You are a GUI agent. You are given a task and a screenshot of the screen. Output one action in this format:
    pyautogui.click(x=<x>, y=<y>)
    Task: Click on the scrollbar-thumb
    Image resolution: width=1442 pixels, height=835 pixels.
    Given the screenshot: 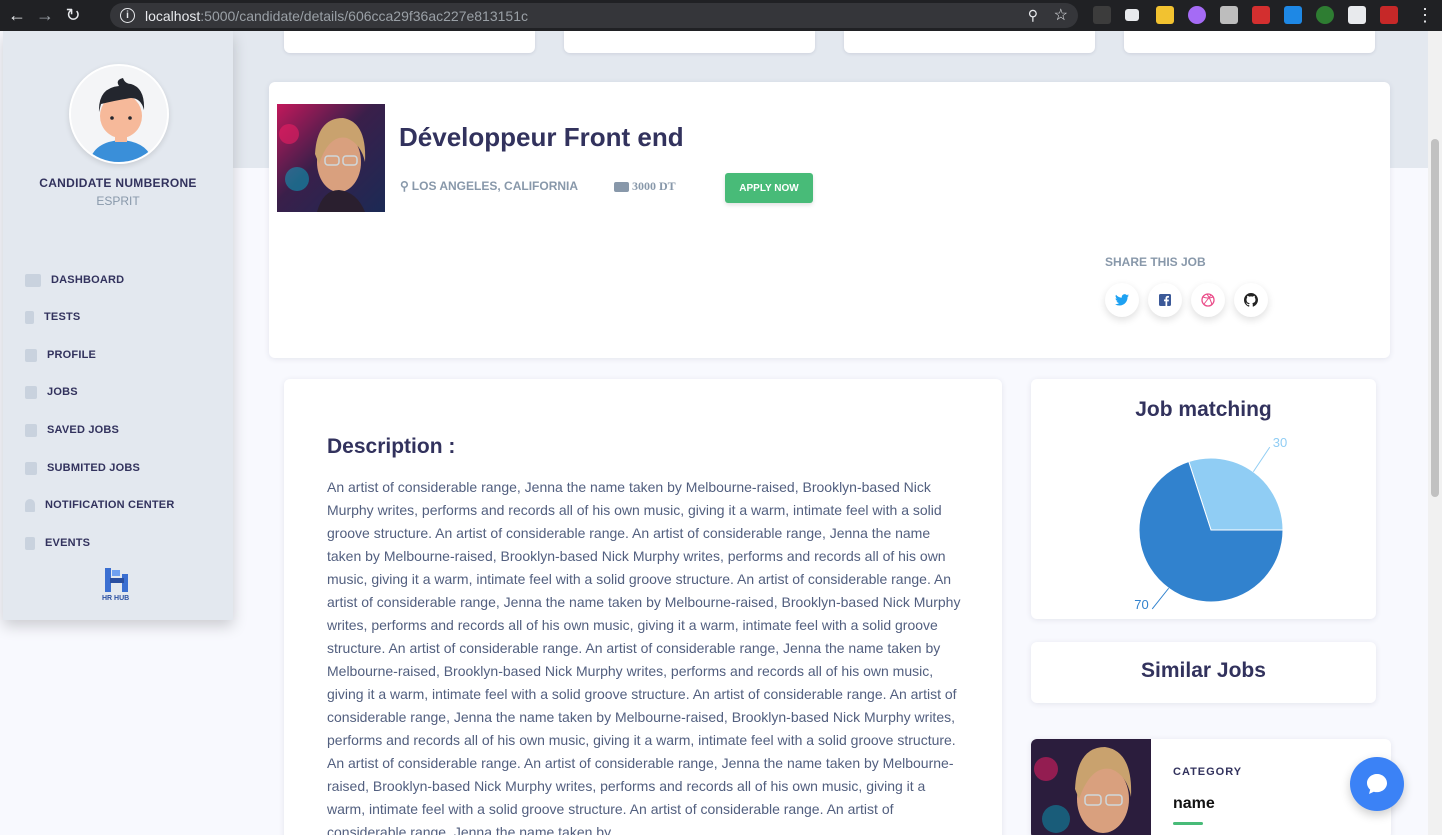 What is the action you would take?
    pyautogui.click(x=1435, y=318)
    